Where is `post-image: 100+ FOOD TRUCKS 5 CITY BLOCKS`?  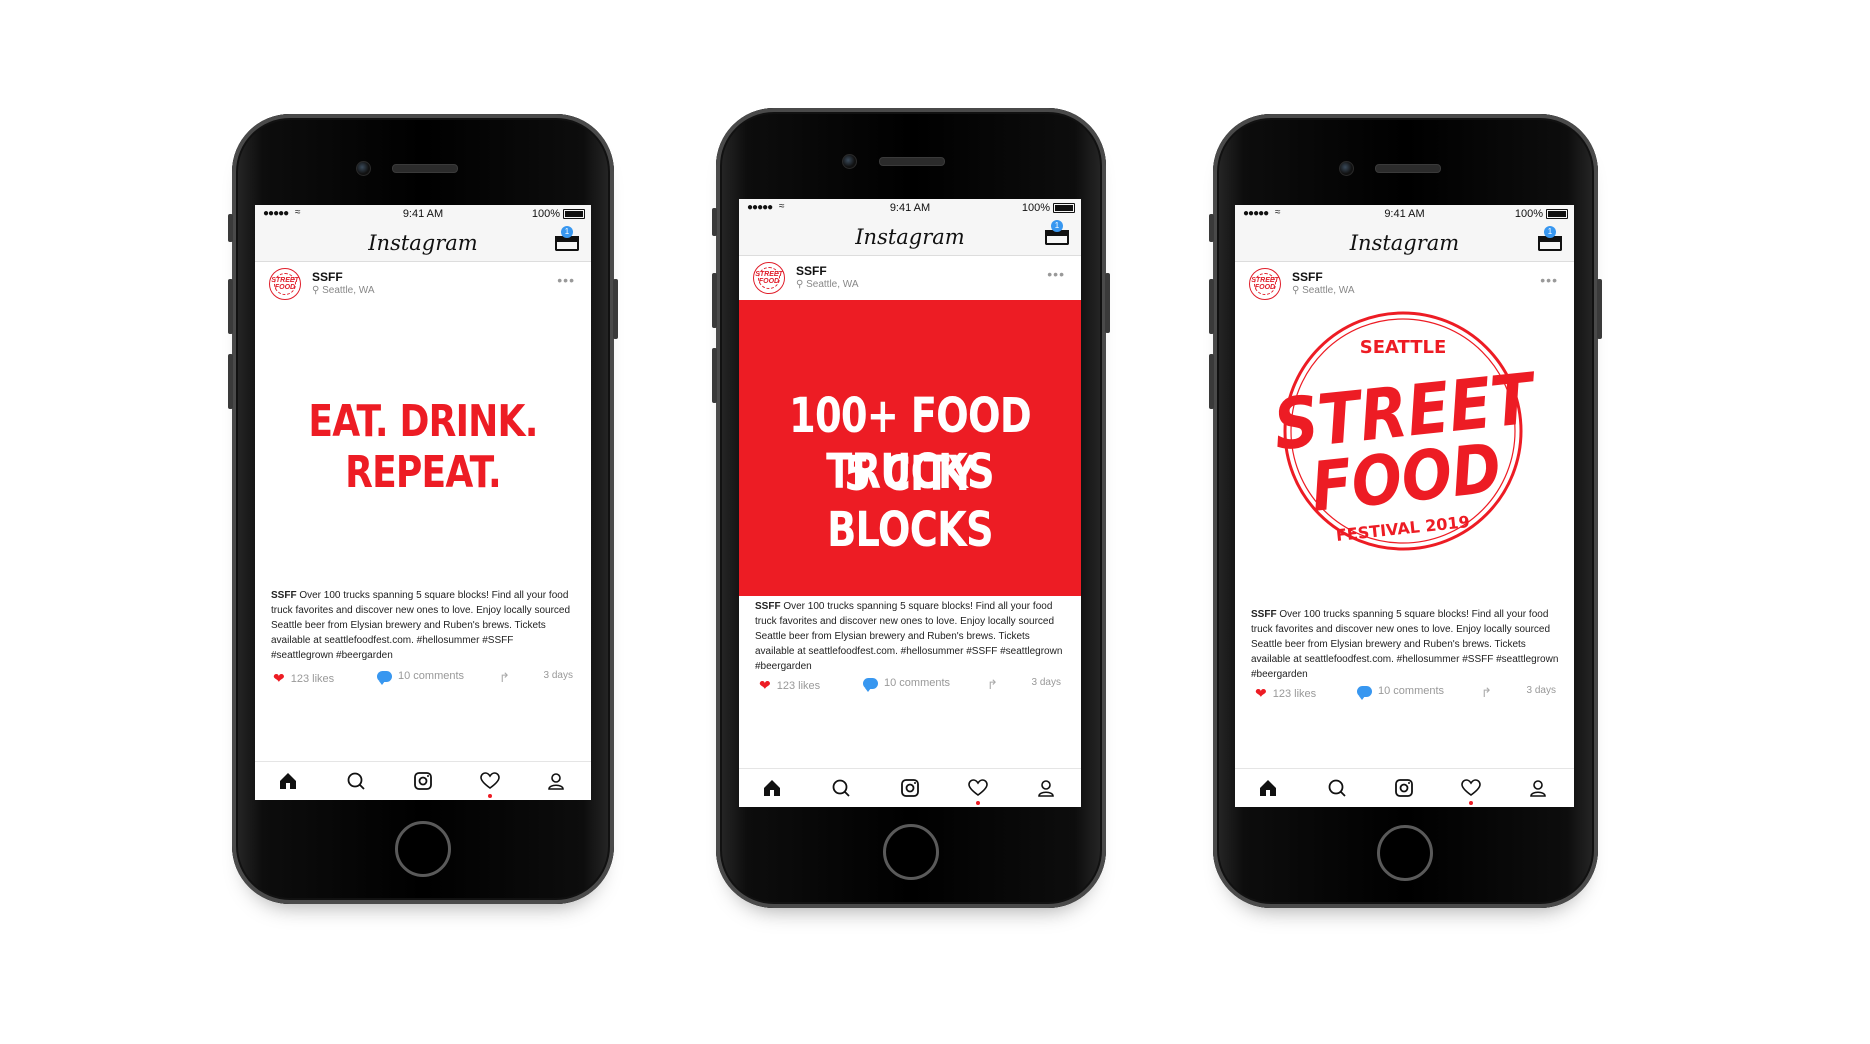 post-image: 100+ FOOD TRUCKS 5 CITY BLOCKS is located at coordinates (910, 448).